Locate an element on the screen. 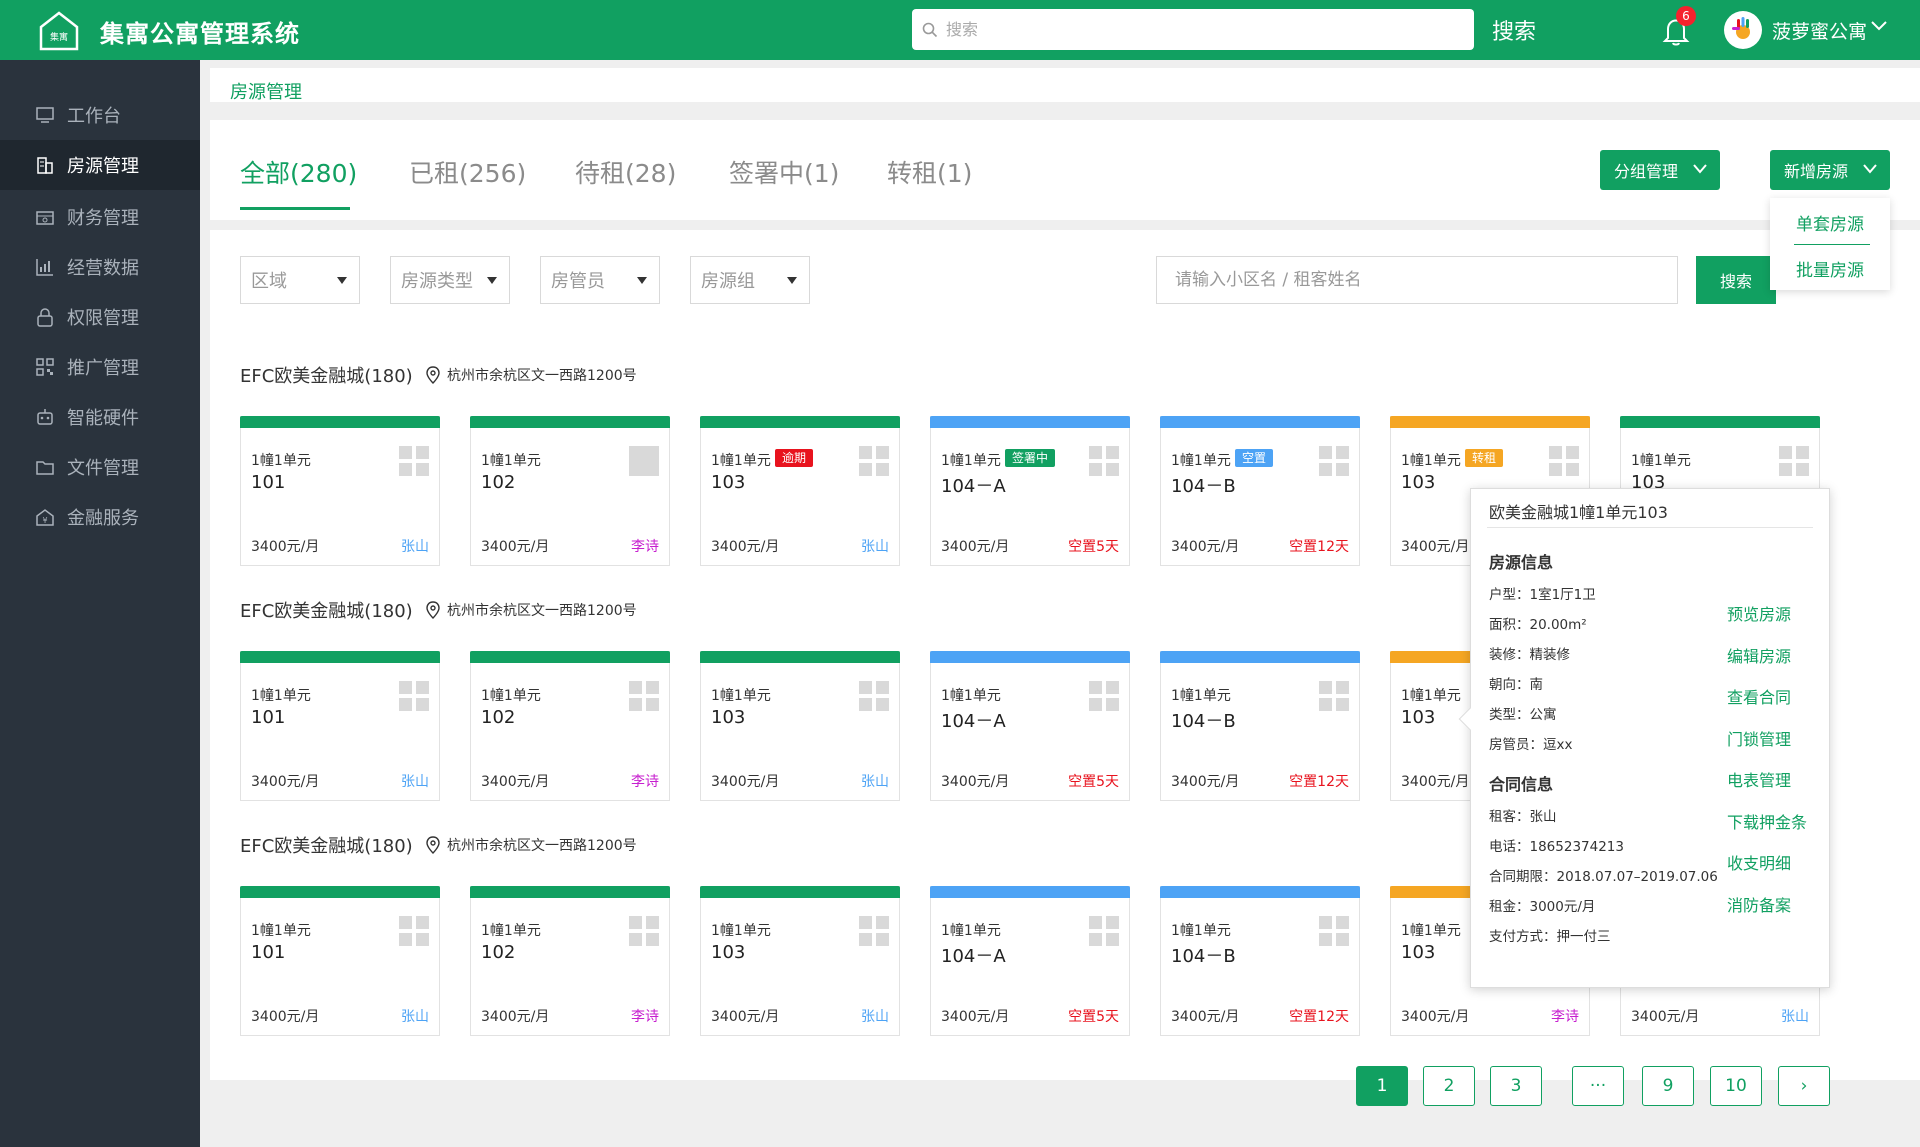 This screenshot has height=1147, width=1920. download-deposit-link: 下载押金条 is located at coordinates (1767, 821).